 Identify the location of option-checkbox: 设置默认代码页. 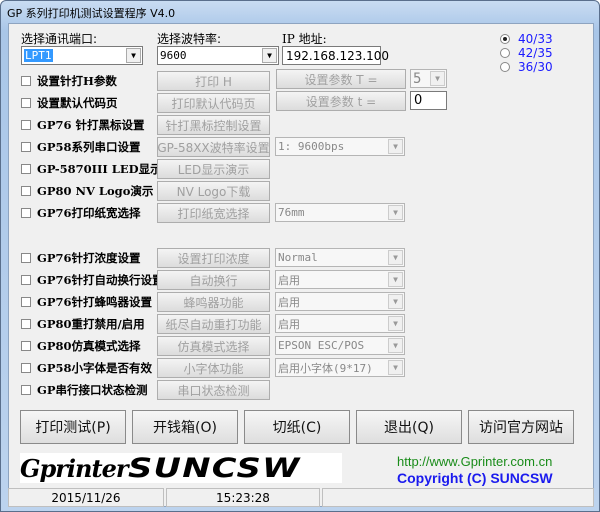
(69, 103).